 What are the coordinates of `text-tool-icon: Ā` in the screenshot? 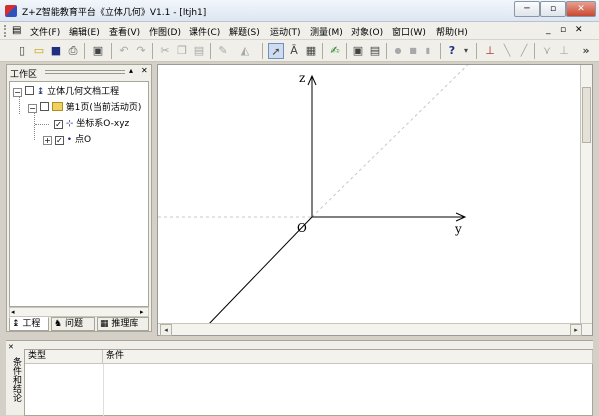 It's located at (294, 51).